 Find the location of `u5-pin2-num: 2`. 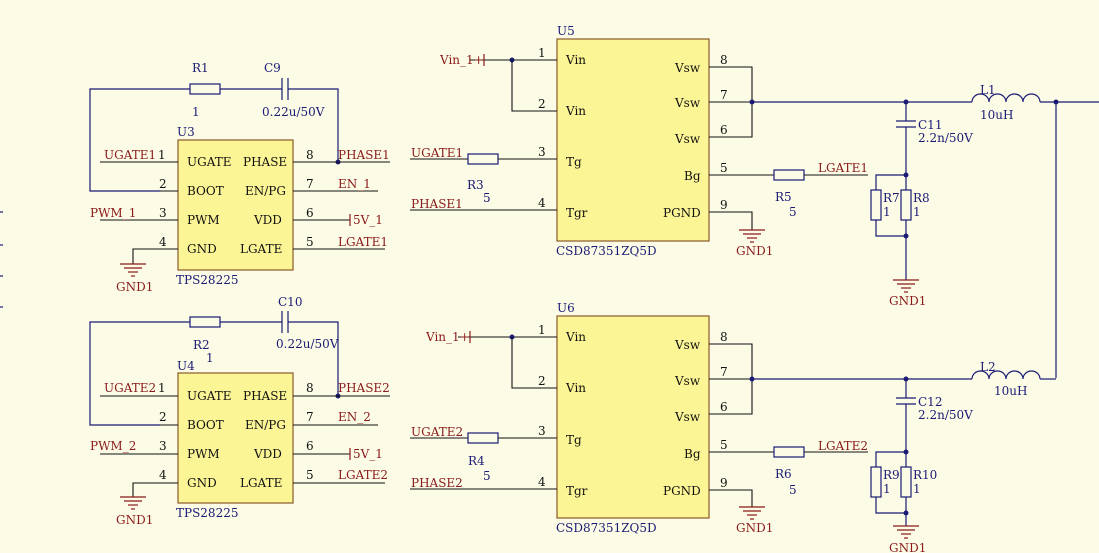

u5-pin2-num: 2 is located at coordinates (542, 104).